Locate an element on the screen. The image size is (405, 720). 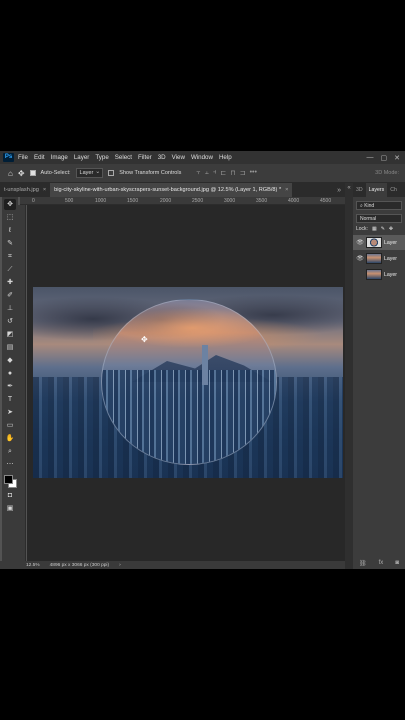
window-controls: — ▢ ✕ is located at coordinates (386, 158).